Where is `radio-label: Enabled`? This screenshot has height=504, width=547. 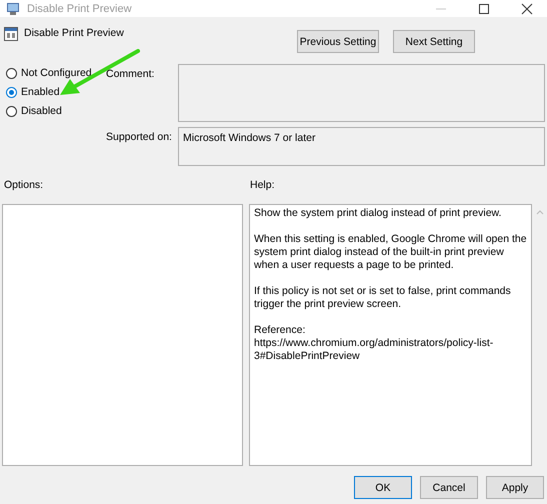
radio-label: Enabled is located at coordinates (40, 92).